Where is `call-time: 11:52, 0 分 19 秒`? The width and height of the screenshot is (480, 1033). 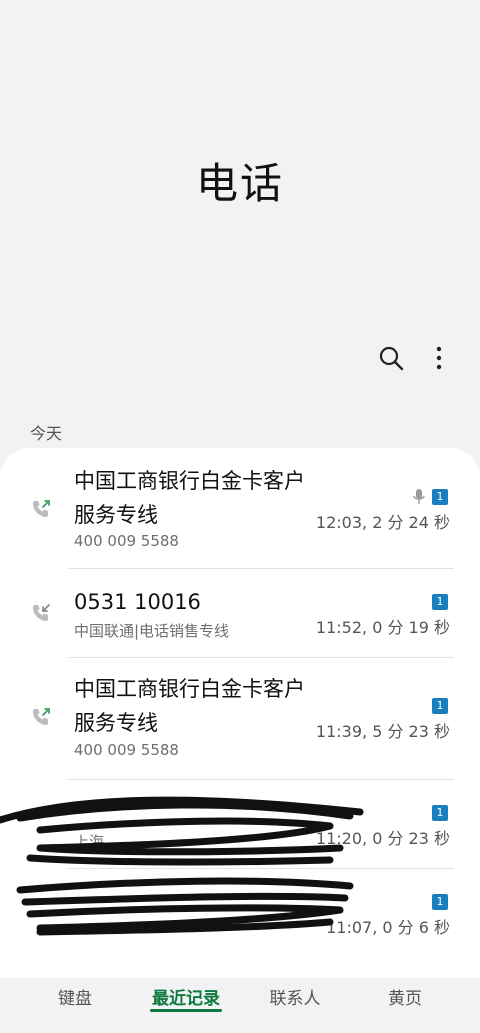
call-time: 11:52, 0 分 19 秒 is located at coordinates (382, 627).